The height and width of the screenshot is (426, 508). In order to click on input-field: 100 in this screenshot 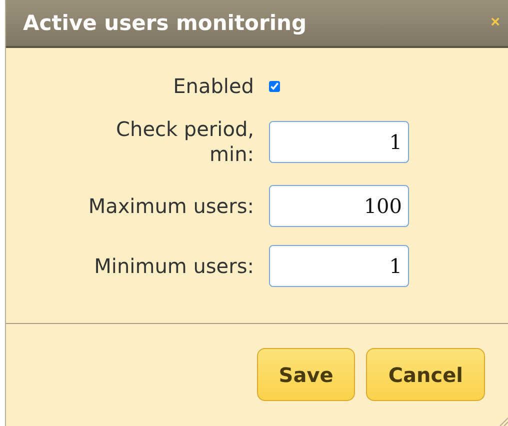, I will do `click(339, 206)`.